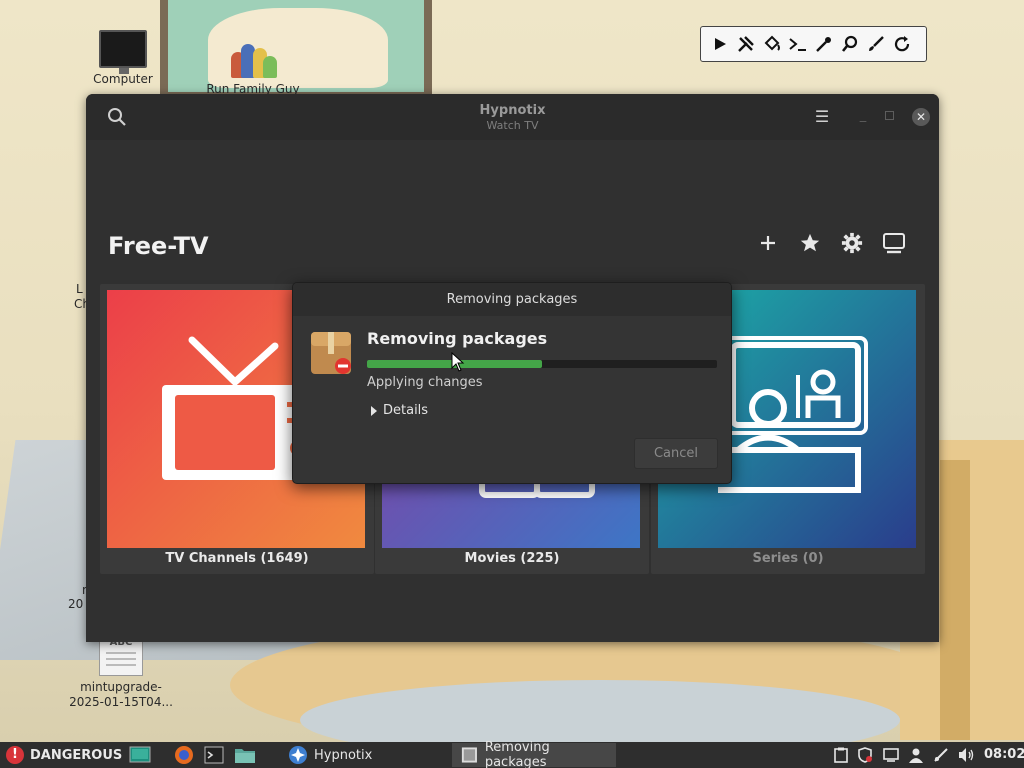 The width and height of the screenshot is (1024, 768). I want to click on eyedropper-icon, so click(823, 44).